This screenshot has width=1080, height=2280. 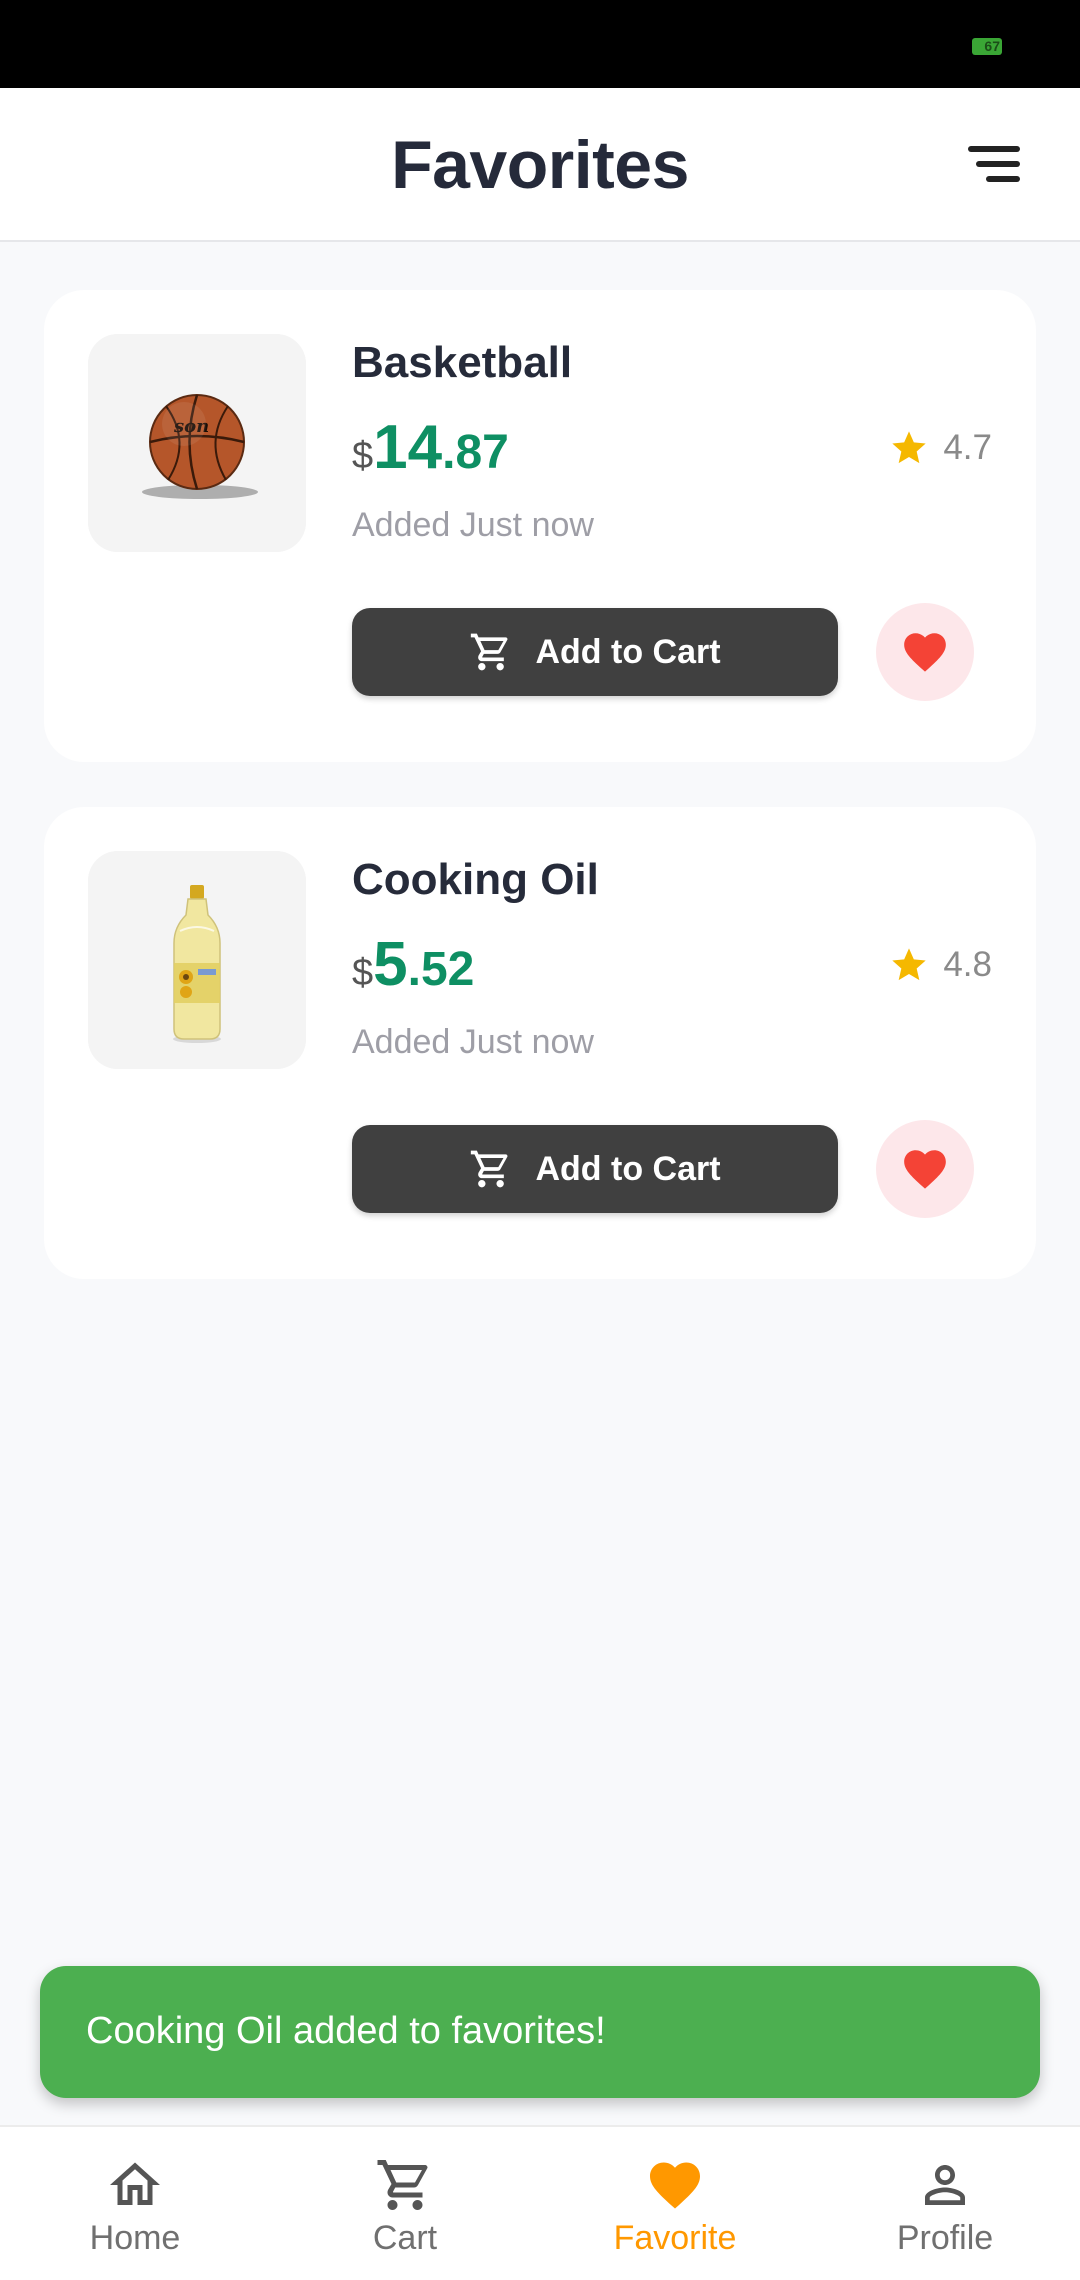 I want to click on status-bar: 67, so click(x=540, y=44).